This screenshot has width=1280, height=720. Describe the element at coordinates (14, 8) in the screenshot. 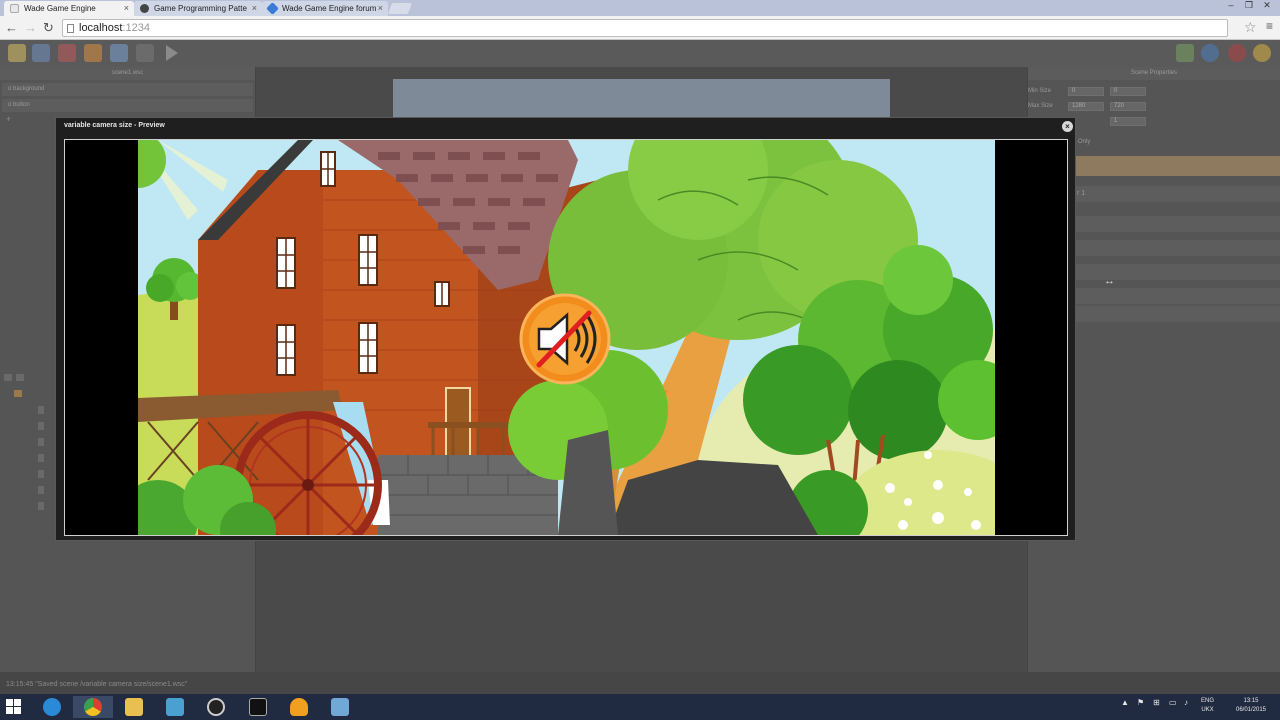

I see `page-favicon-icon` at that location.